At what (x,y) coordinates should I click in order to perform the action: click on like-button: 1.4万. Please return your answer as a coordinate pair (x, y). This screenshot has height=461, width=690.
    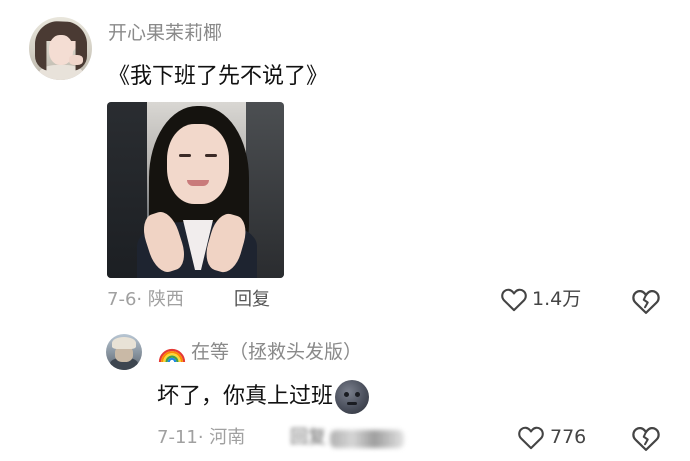
    Looking at the image, I should click on (540, 299).